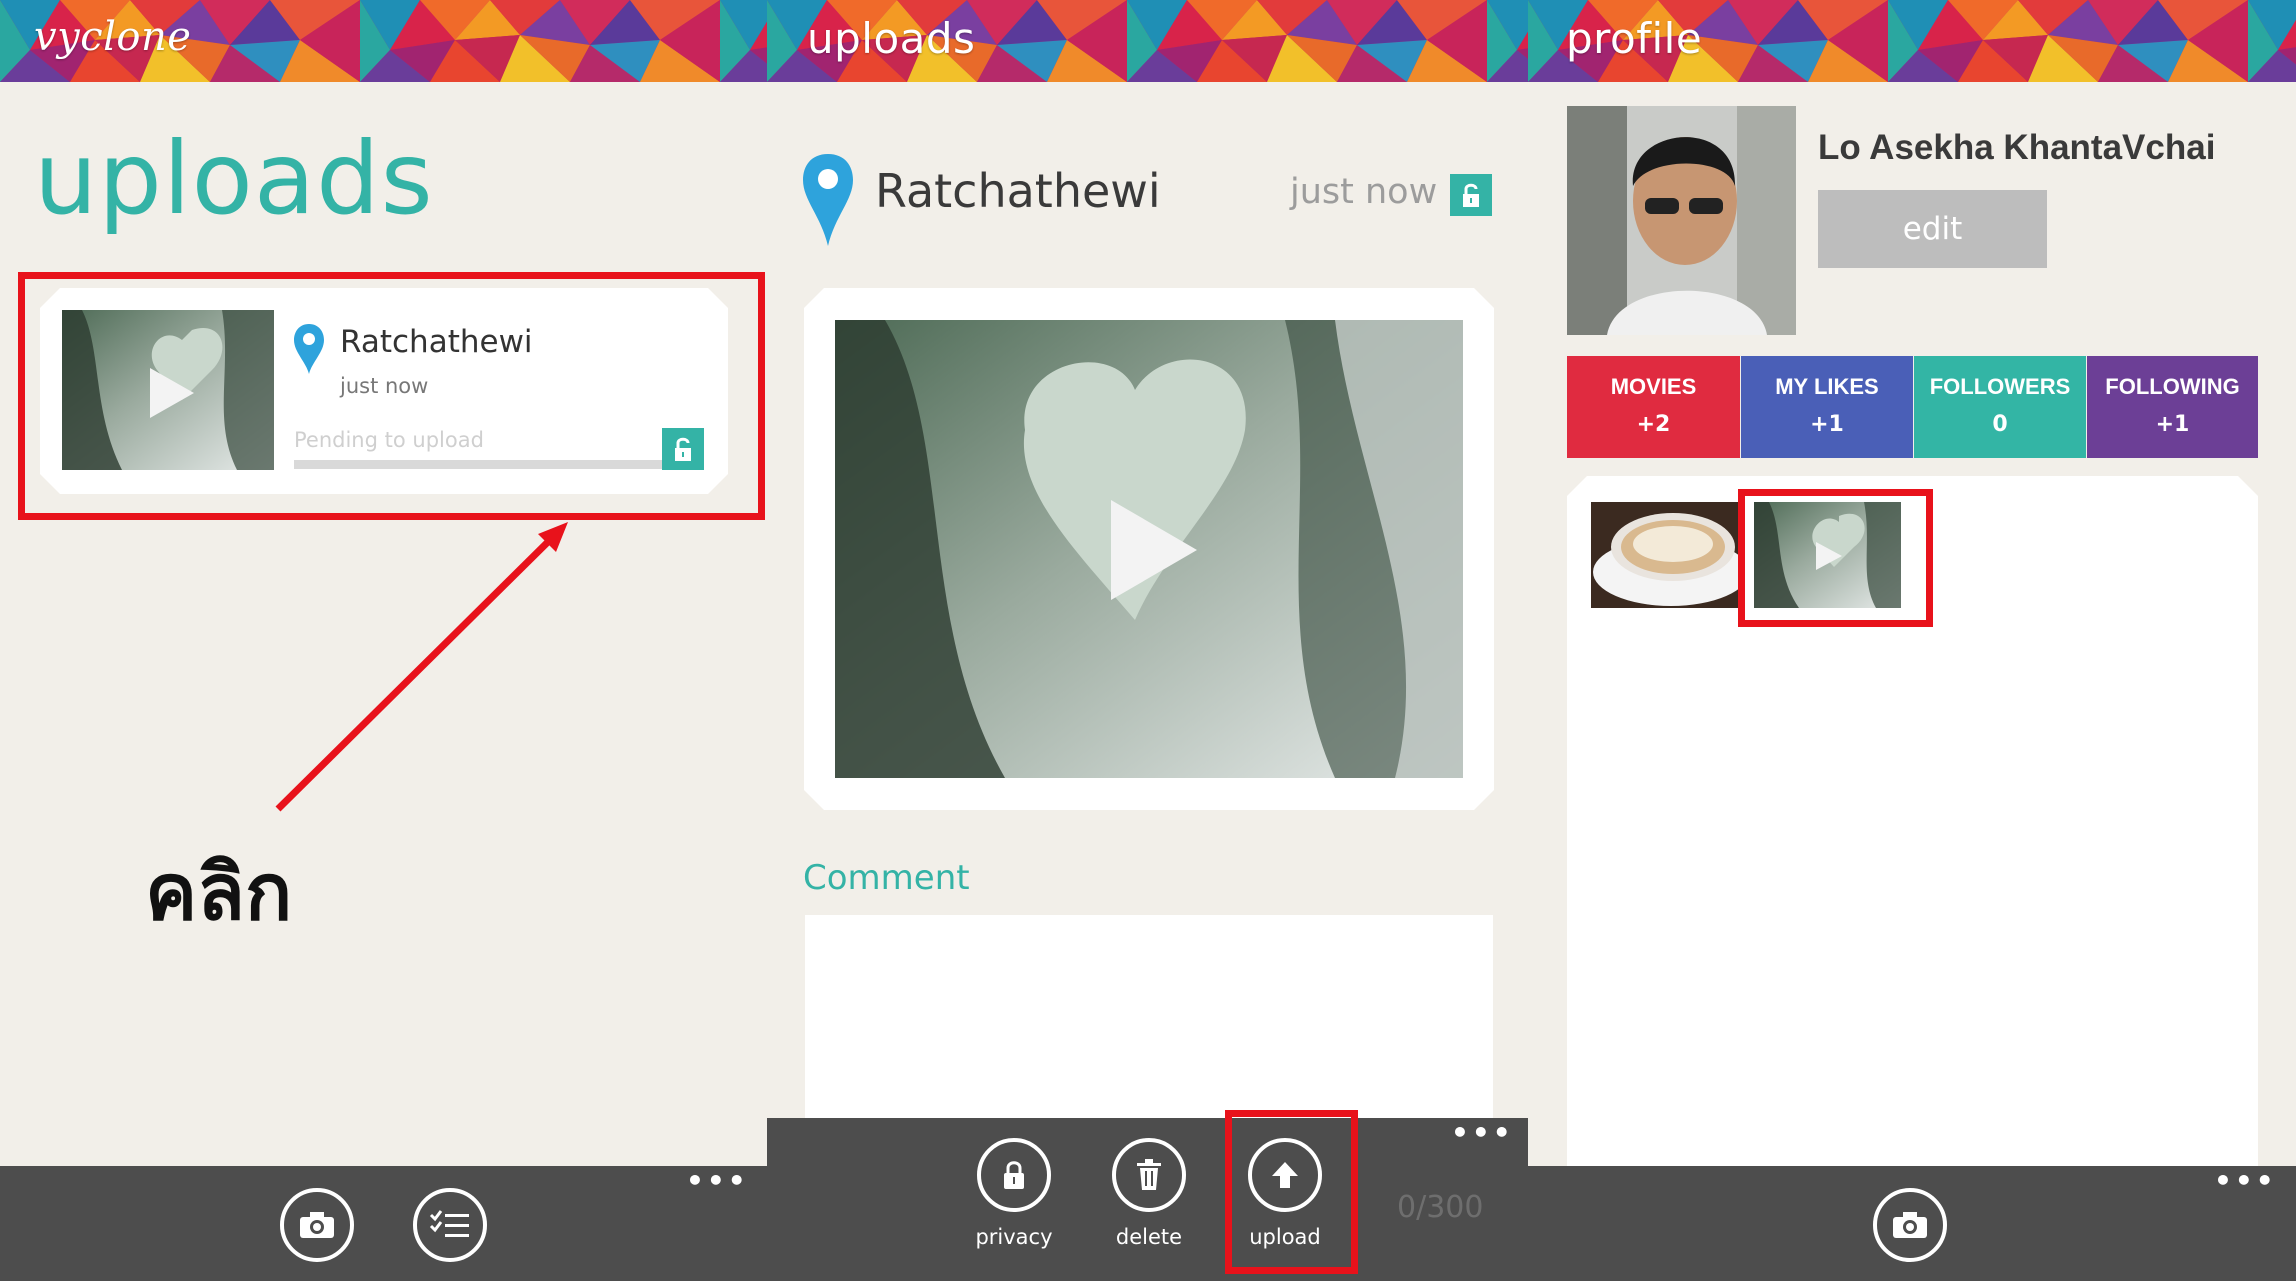  Describe the element at coordinates (1912, 41) in the screenshot. I see `header-banner: profile` at that location.